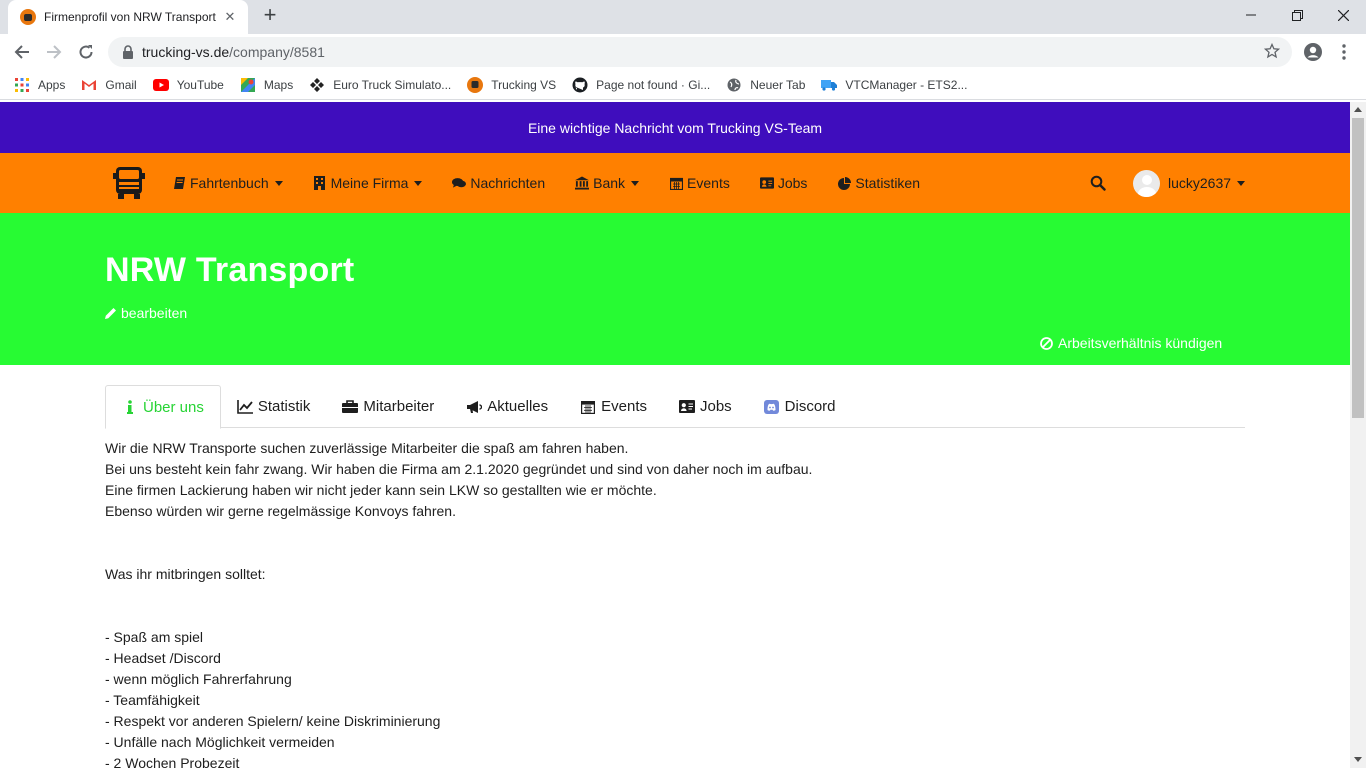 The image size is (1366, 768). Describe the element at coordinates (220, 742) in the screenshot. I see `requirement-item: - Unfälle nach Möglichkeit vermeiden` at that location.